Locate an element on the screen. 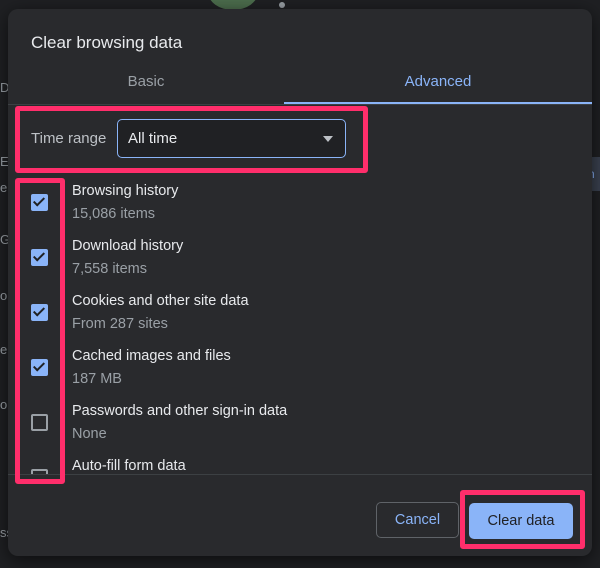  cancel-button: Cancel is located at coordinates (417, 520).